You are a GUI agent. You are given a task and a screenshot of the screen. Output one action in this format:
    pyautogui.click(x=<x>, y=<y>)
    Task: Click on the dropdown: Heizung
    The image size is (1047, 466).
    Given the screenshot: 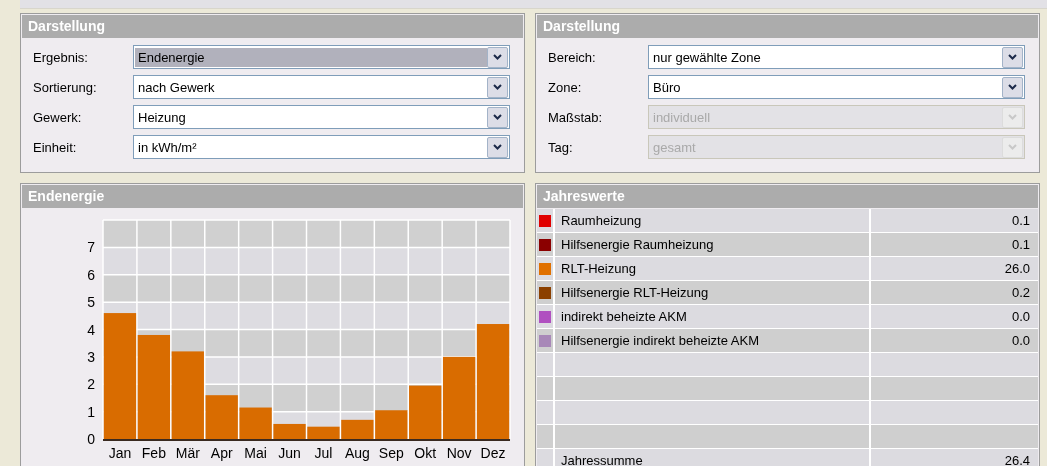 What is the action you would take?
    pyautogui.click(x=321, y=117)
    